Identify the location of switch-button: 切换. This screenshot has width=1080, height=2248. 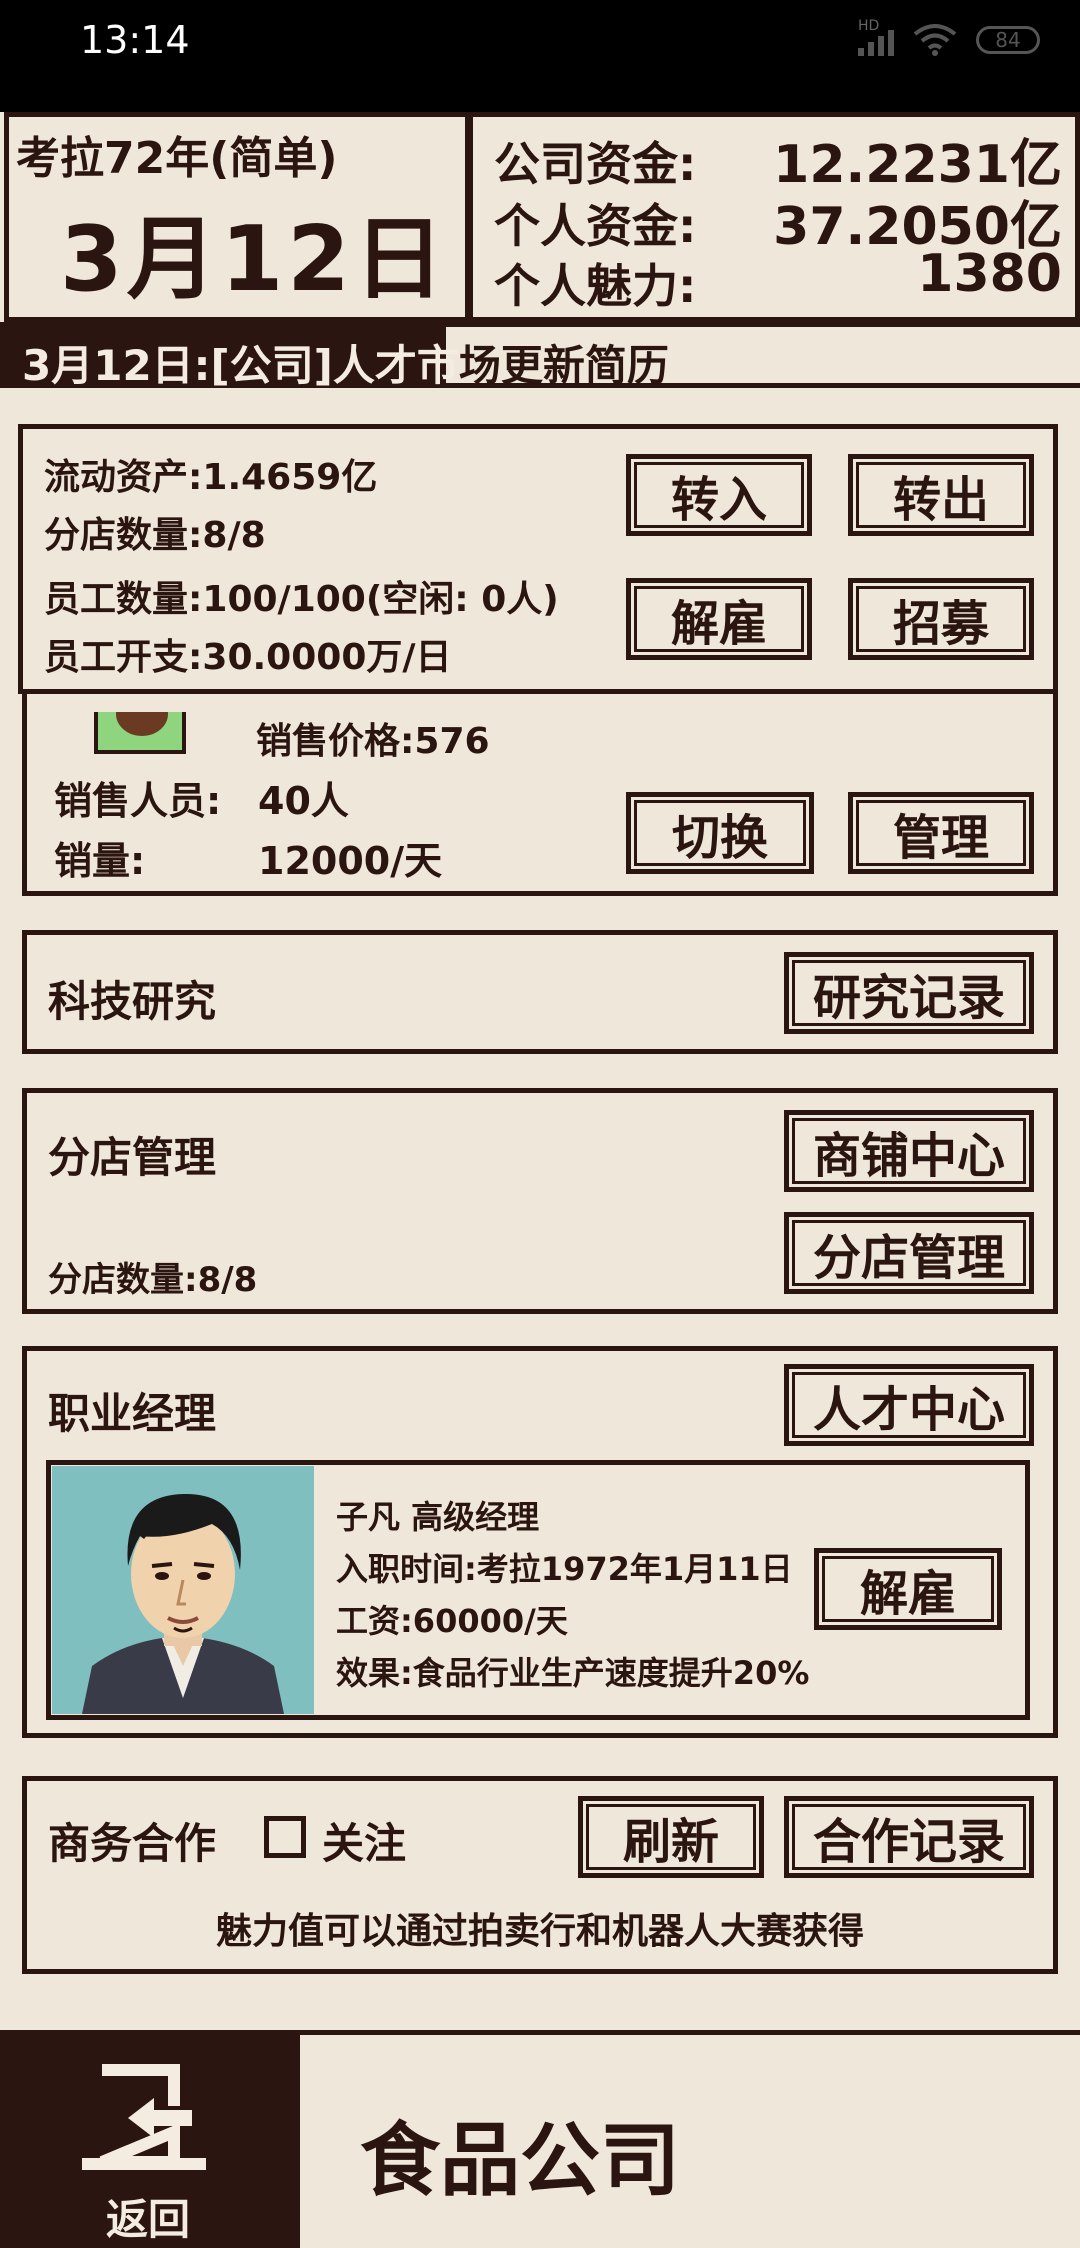
(720, 833).